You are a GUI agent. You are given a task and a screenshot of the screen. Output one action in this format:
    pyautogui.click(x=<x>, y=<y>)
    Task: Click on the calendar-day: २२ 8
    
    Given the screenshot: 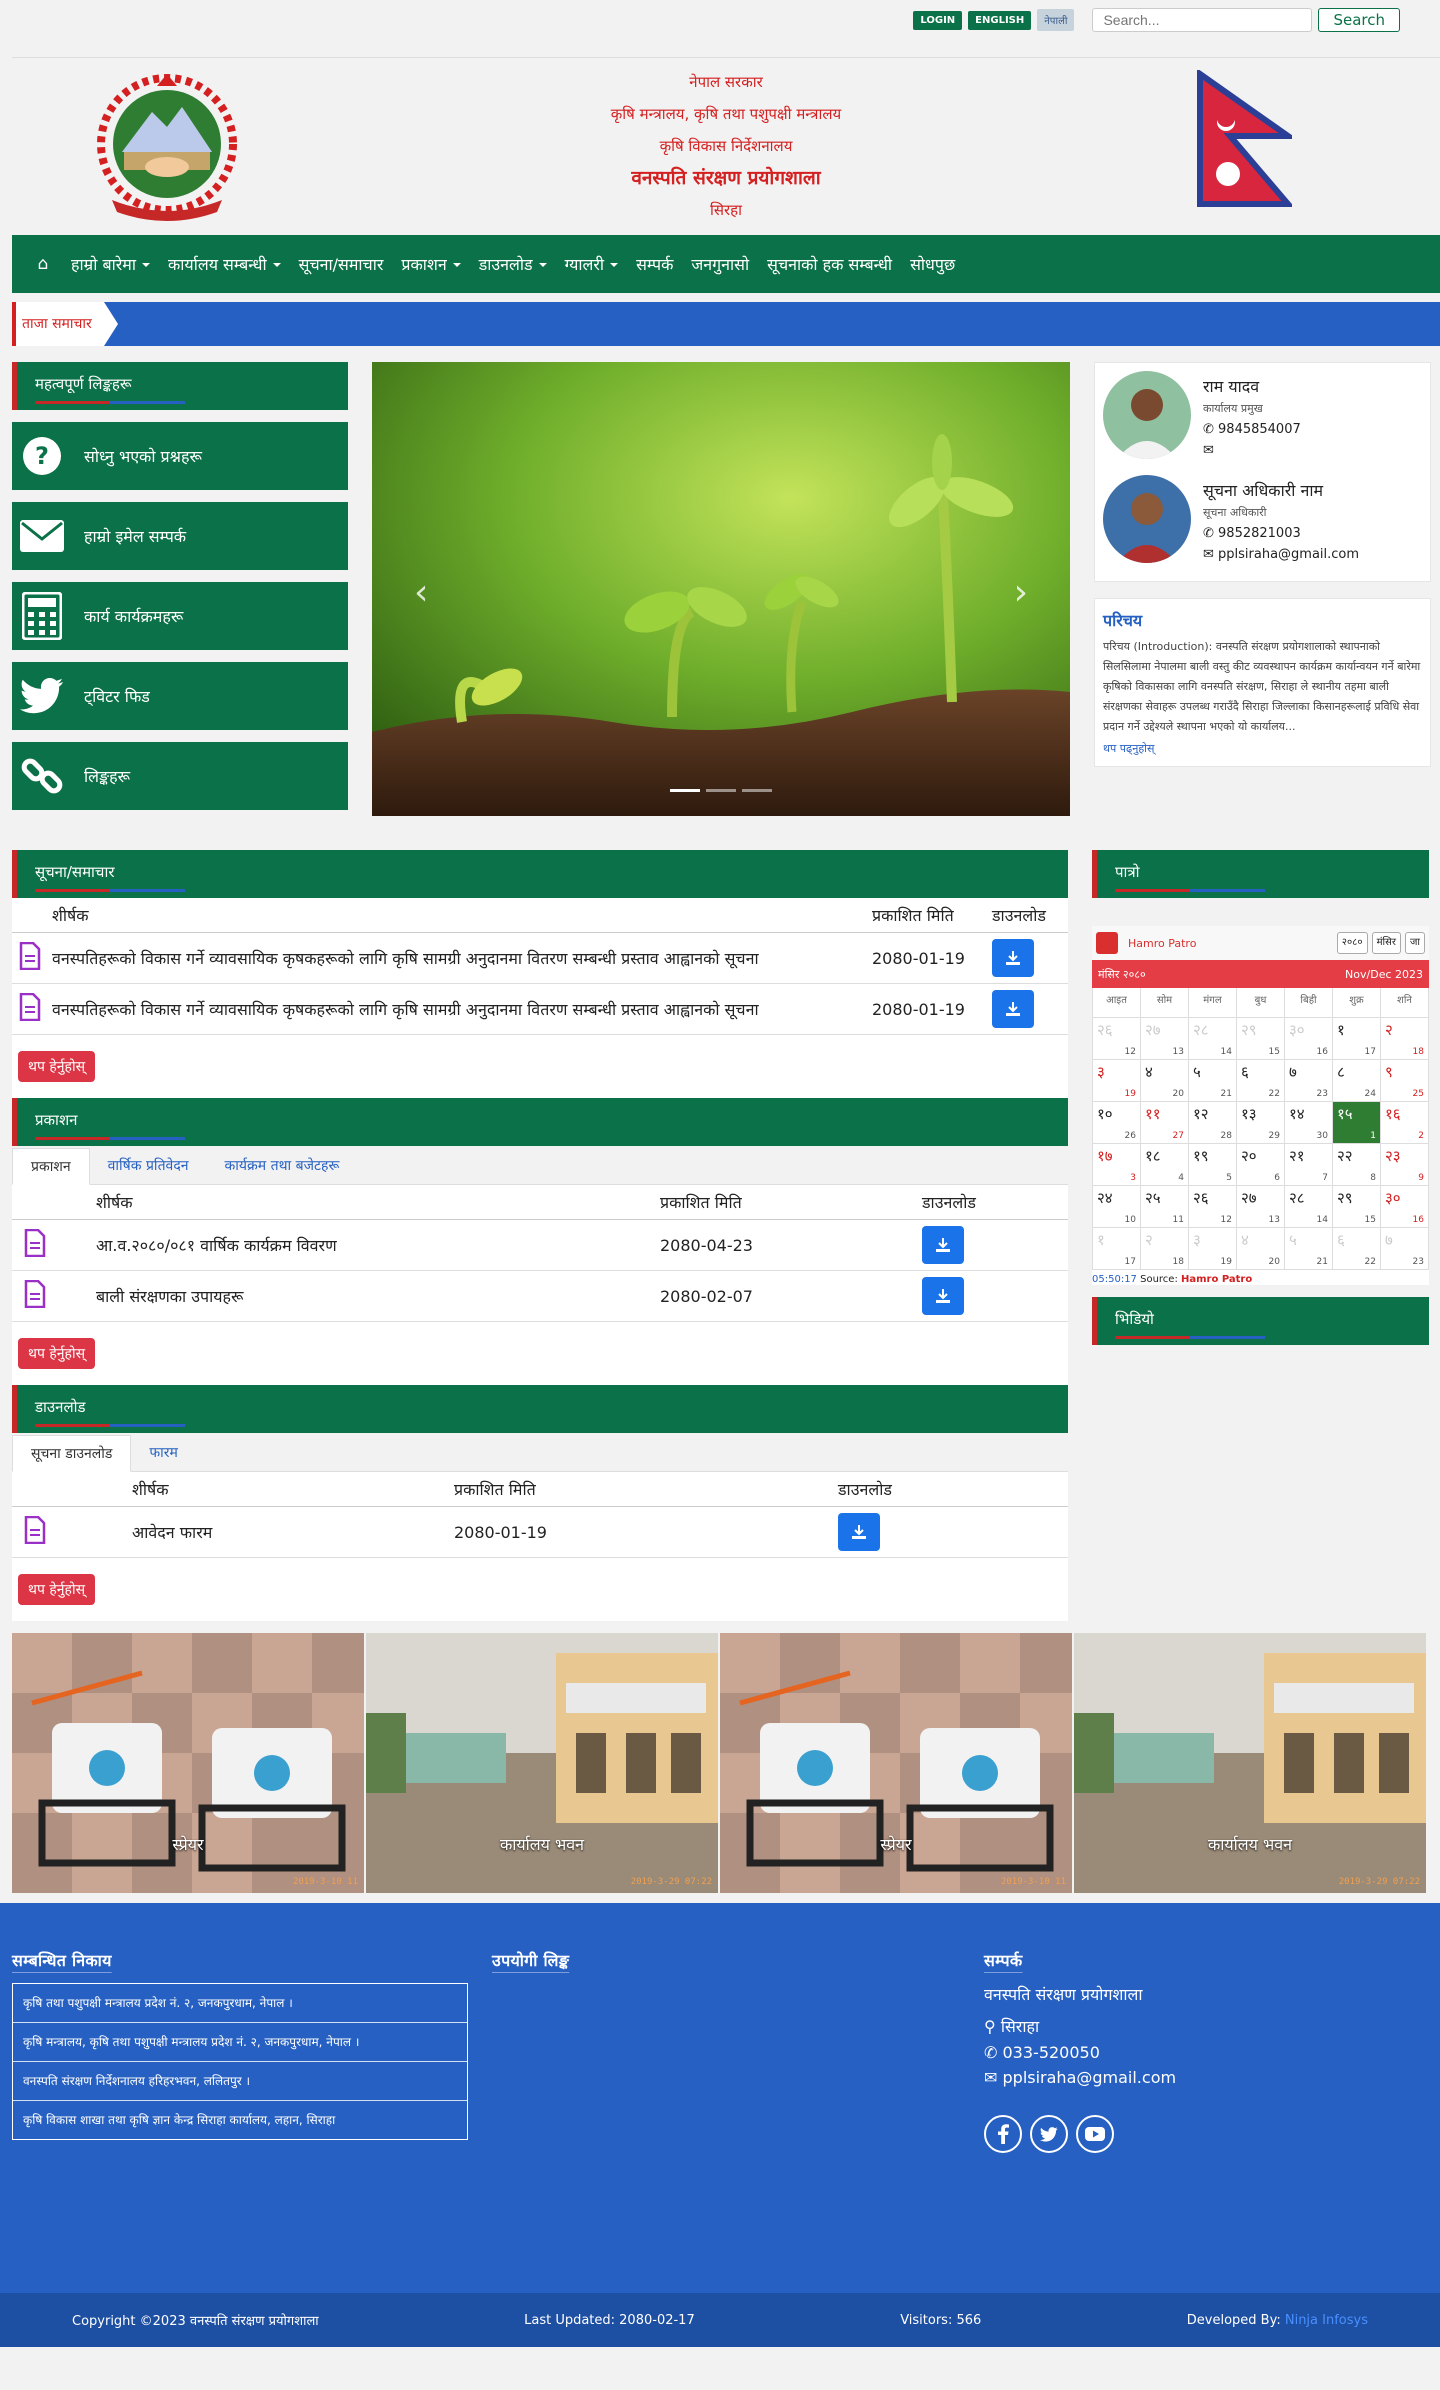 What is the action you would take?
    pyautogui.click(x=1357, y=1165)
    